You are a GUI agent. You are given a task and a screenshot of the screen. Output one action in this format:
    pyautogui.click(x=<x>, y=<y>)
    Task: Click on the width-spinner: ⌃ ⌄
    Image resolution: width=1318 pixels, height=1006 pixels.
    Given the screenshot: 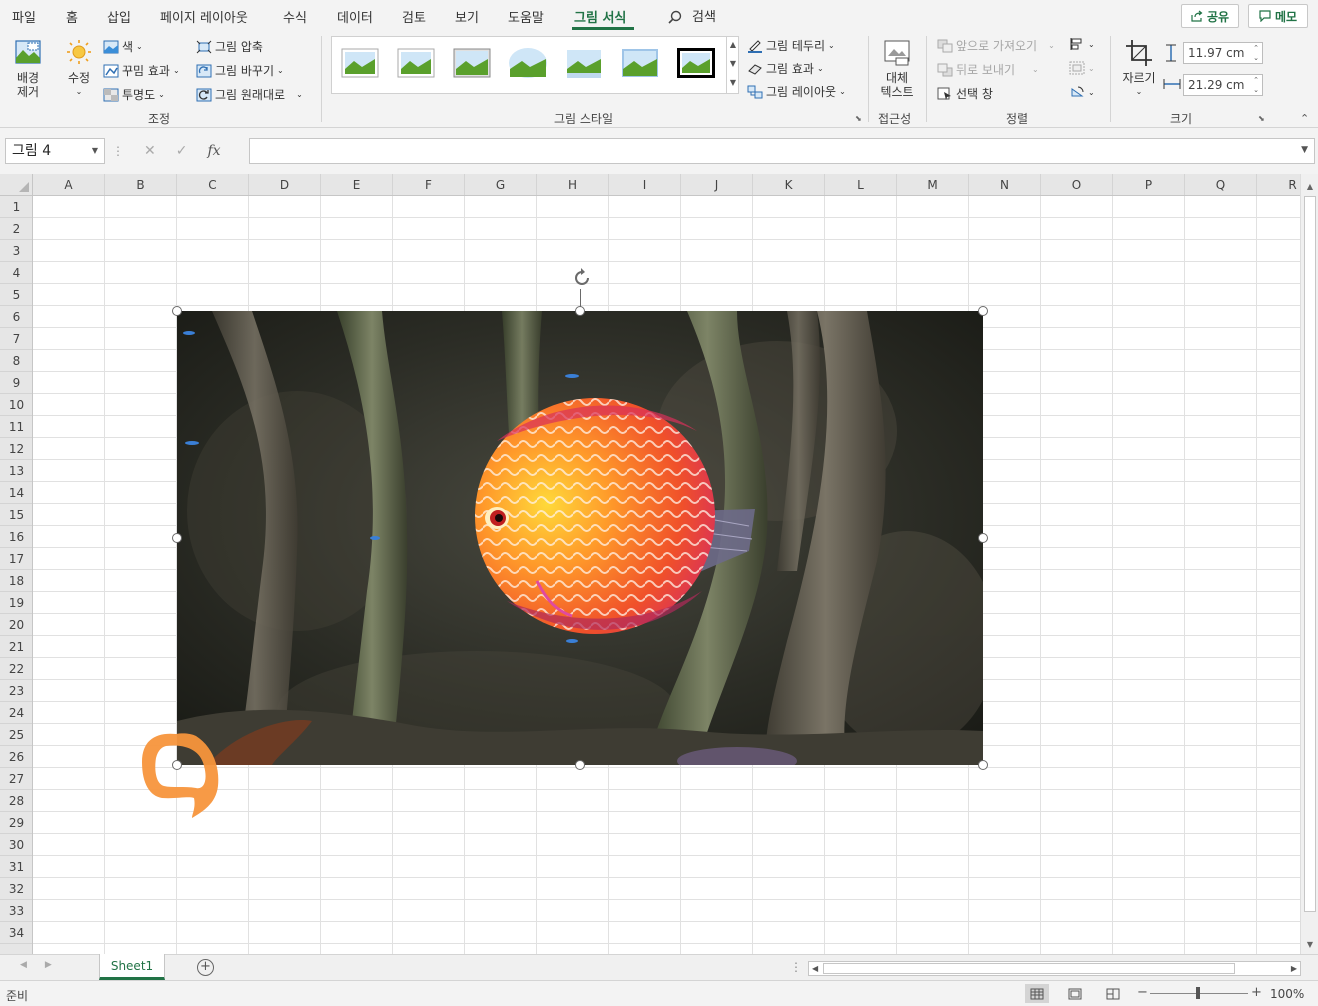 What is the action you would take?
    pyautogui.click(x=1256, y=85)
    